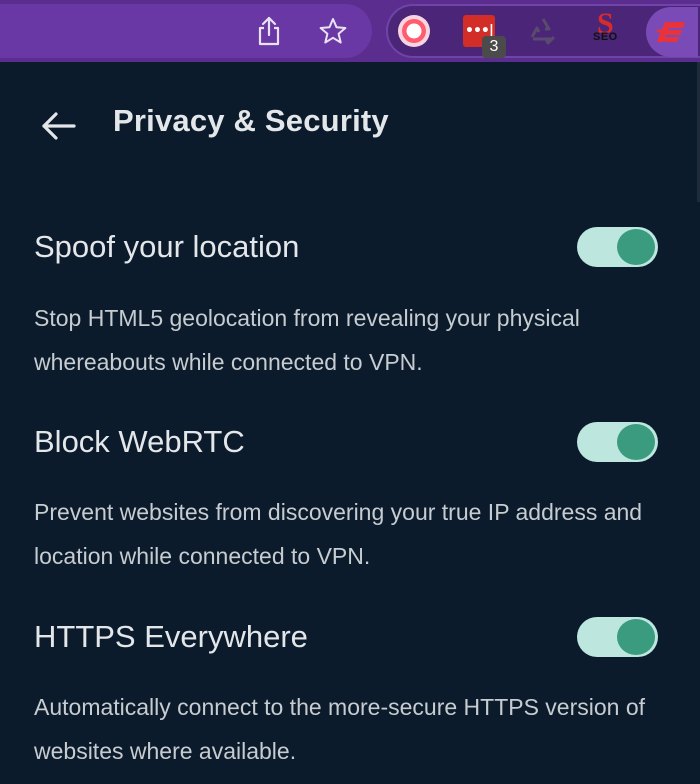 The width and height of the screenshot is (700, 784). I want to click on seo-logo-text: SEO, so click(605, 37).